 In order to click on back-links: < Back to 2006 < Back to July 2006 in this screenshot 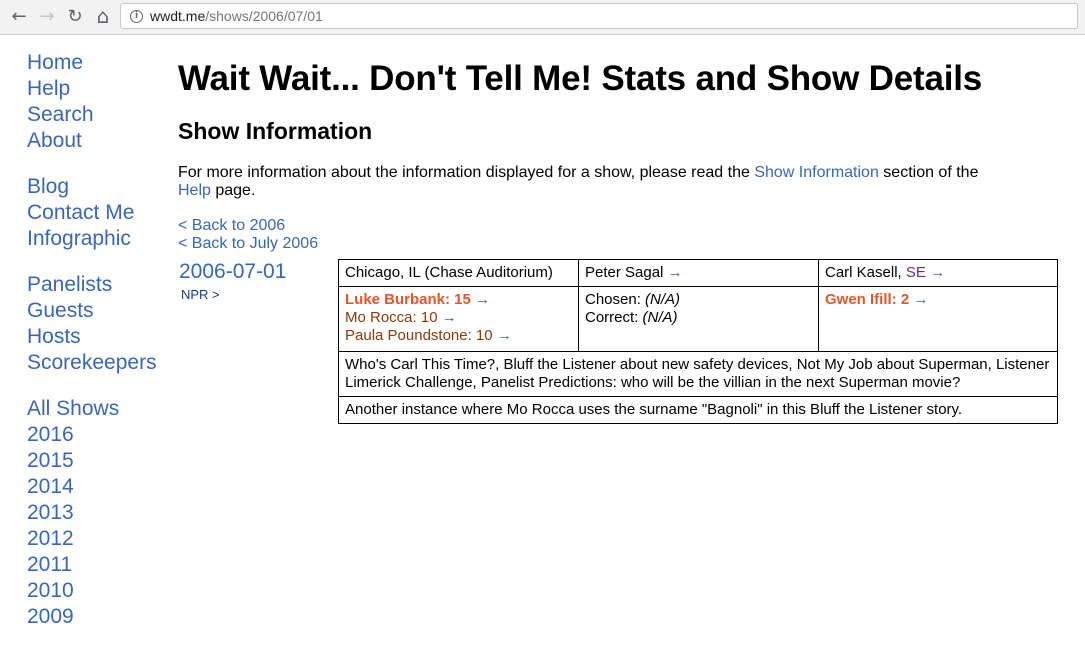, I will do `click(623, 235)`.